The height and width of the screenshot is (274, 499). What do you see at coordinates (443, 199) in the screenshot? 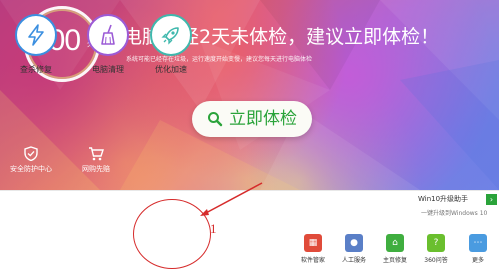
I see `win10-upgrade-title: Win10升级助手` at bounding box center [443, 199].